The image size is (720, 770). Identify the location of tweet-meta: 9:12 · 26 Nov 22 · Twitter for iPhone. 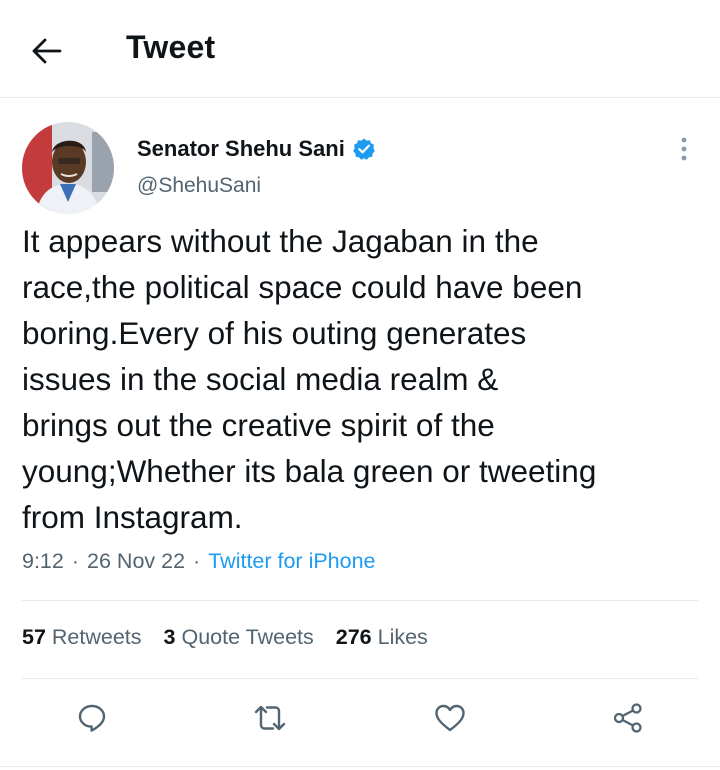
(199, 561).